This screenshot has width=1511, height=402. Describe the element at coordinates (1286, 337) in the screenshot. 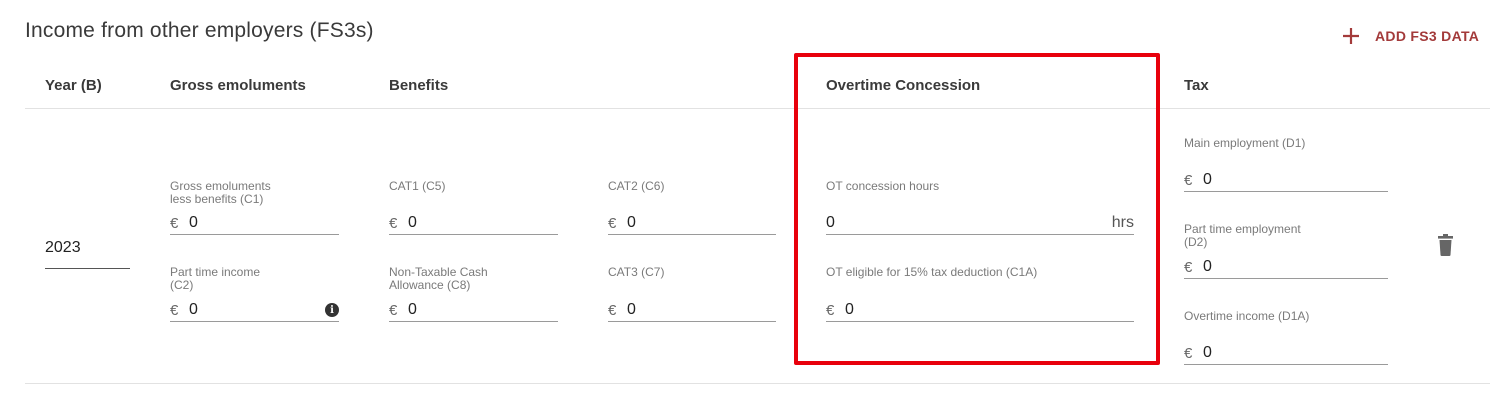

I see `overtime-income-d1a-field: Overtime income (D1A) € 0` at that location.